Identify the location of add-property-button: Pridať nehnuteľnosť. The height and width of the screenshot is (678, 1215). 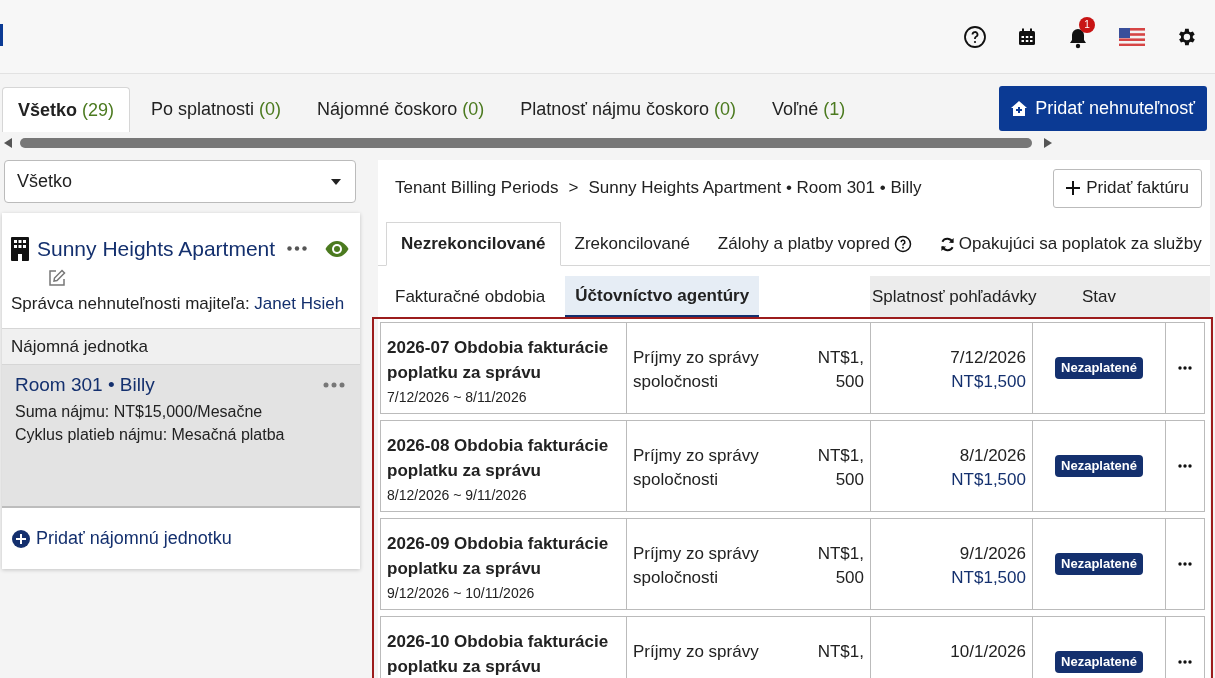
(1103, 108).